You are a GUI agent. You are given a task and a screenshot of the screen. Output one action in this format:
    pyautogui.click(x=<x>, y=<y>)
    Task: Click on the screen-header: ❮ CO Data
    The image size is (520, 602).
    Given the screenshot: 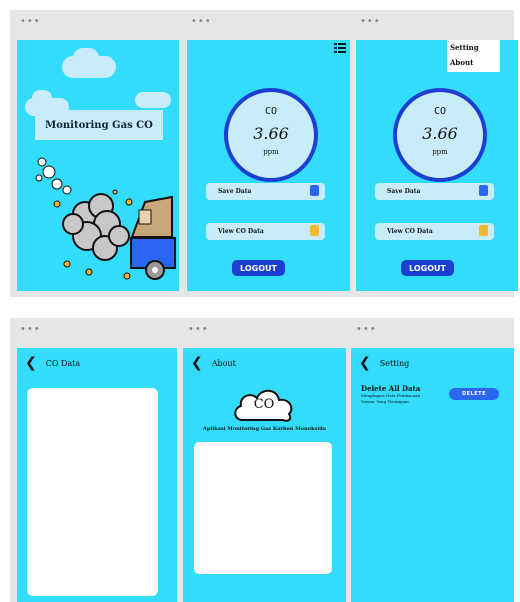 What is the action you would take?
    pyautogui.click(x=52, y=363)
    